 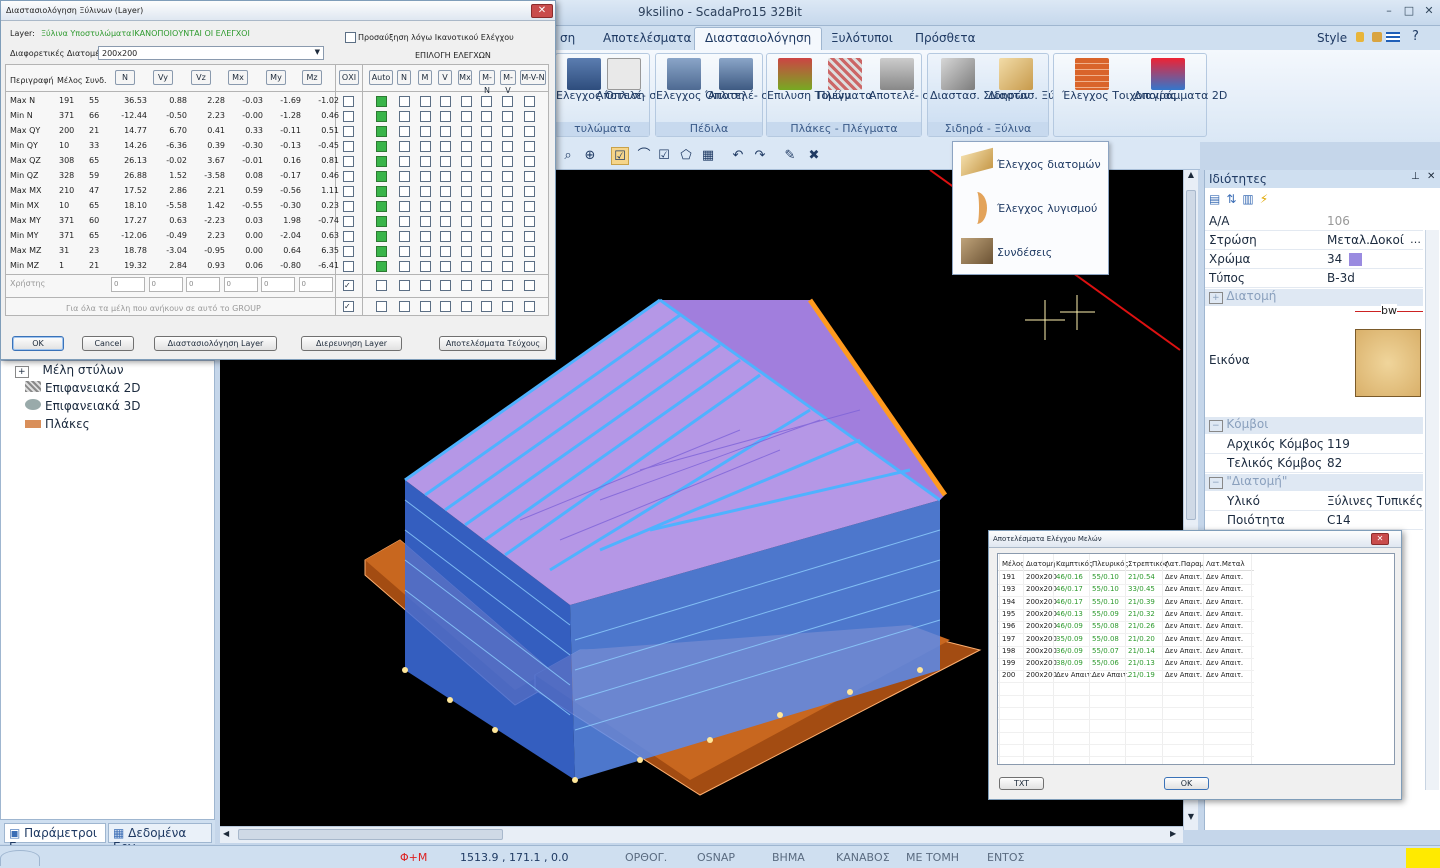 I want to click on section-select: 200x200 ▼, so click(x=211, y=53).